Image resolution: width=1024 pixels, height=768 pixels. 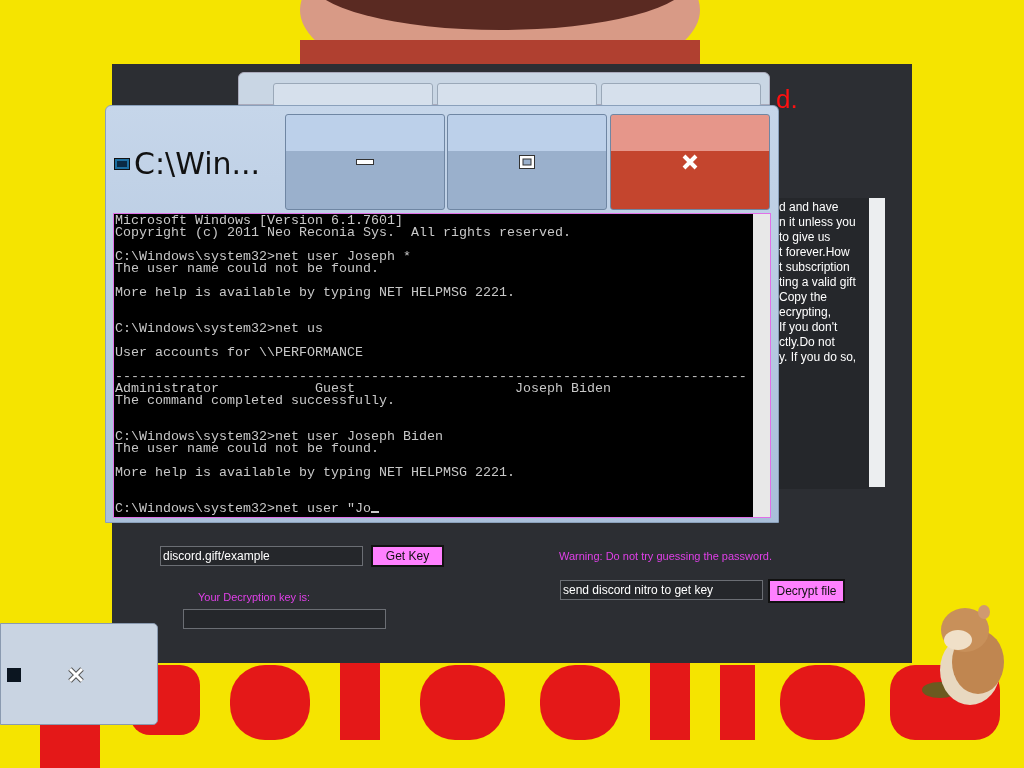 I want to click on decrypt-button: Decrypt file, so click(x=806, y=591).